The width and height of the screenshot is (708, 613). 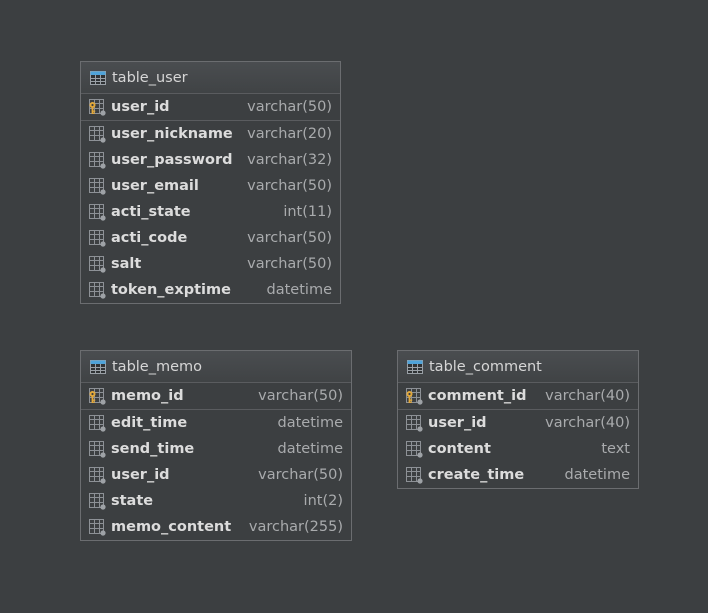 What do you see at coordinates (150, 77) in the screenshot?
I see `table-title: table_user` at bounding box center [150, 77].